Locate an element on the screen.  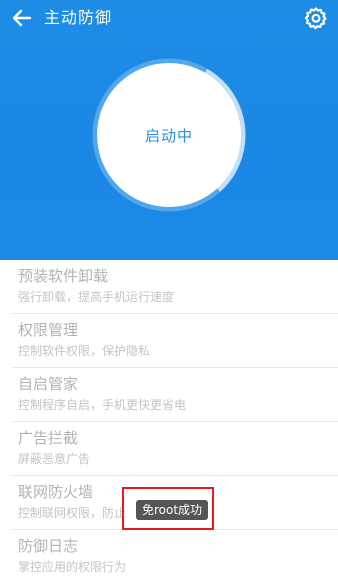
status-circle-button: 启动中 is located at coordinates (169, 135).